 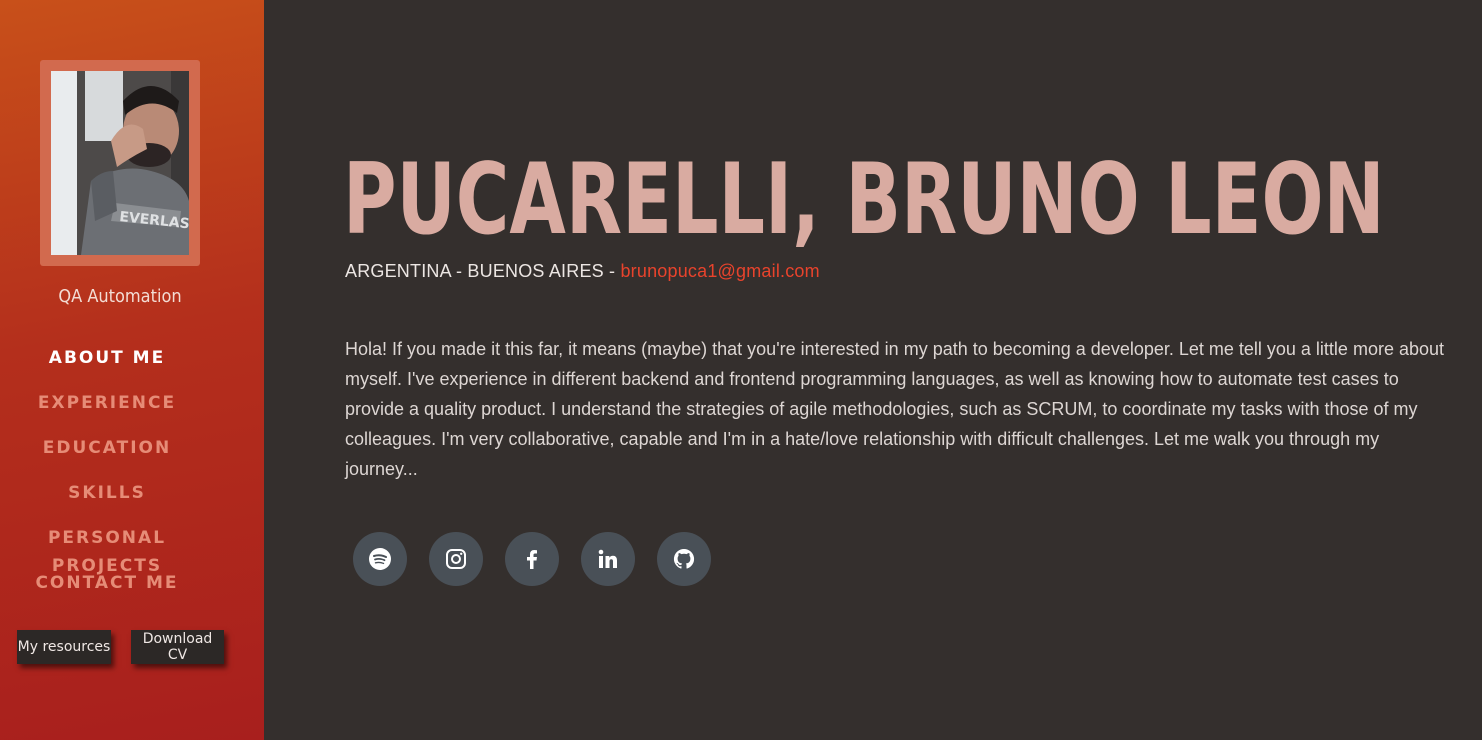 What do you see at coordinates (107, 591) in the screenshot?
I see `nav-item-contact-me: CONTACT ME` at bounding box center [107, 591].